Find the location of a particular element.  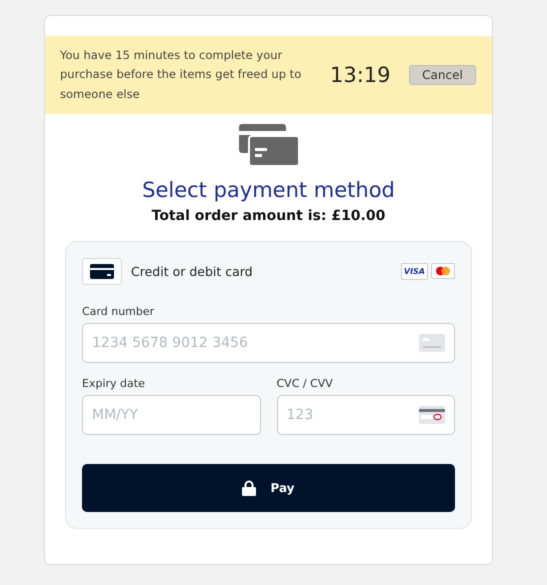

expiry-field: MM/YY is located at coordinates (171, 415).